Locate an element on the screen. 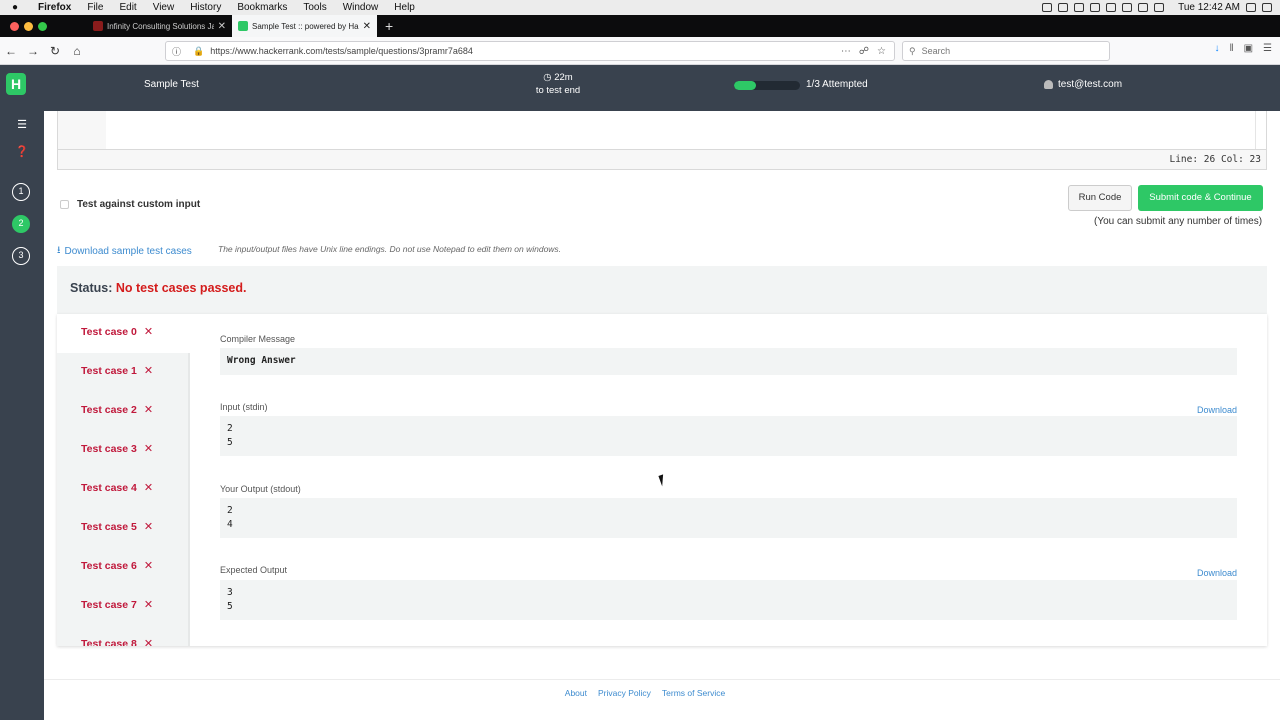 The image size is (1280, 720). status-line: Status: No test cases passed. is located at coordinates (158, 288).